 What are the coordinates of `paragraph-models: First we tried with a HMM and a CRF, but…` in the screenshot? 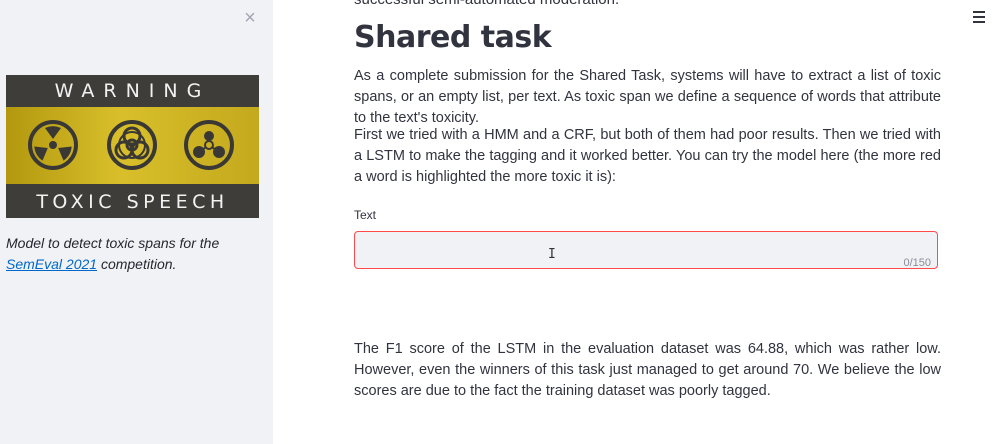 It's located at (647, 156).